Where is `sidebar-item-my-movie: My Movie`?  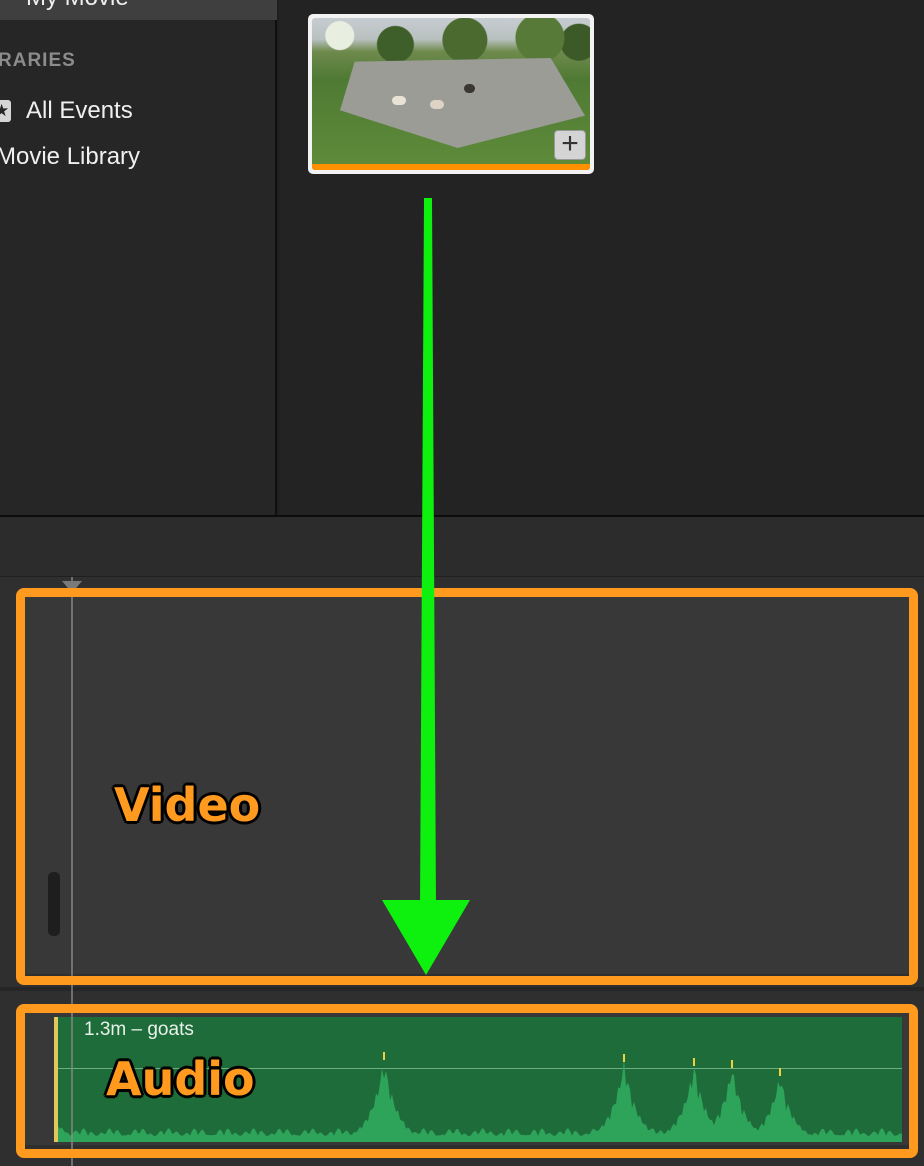
sidebar-item-my-movie: My Movie is located at coordinates (138, 10).